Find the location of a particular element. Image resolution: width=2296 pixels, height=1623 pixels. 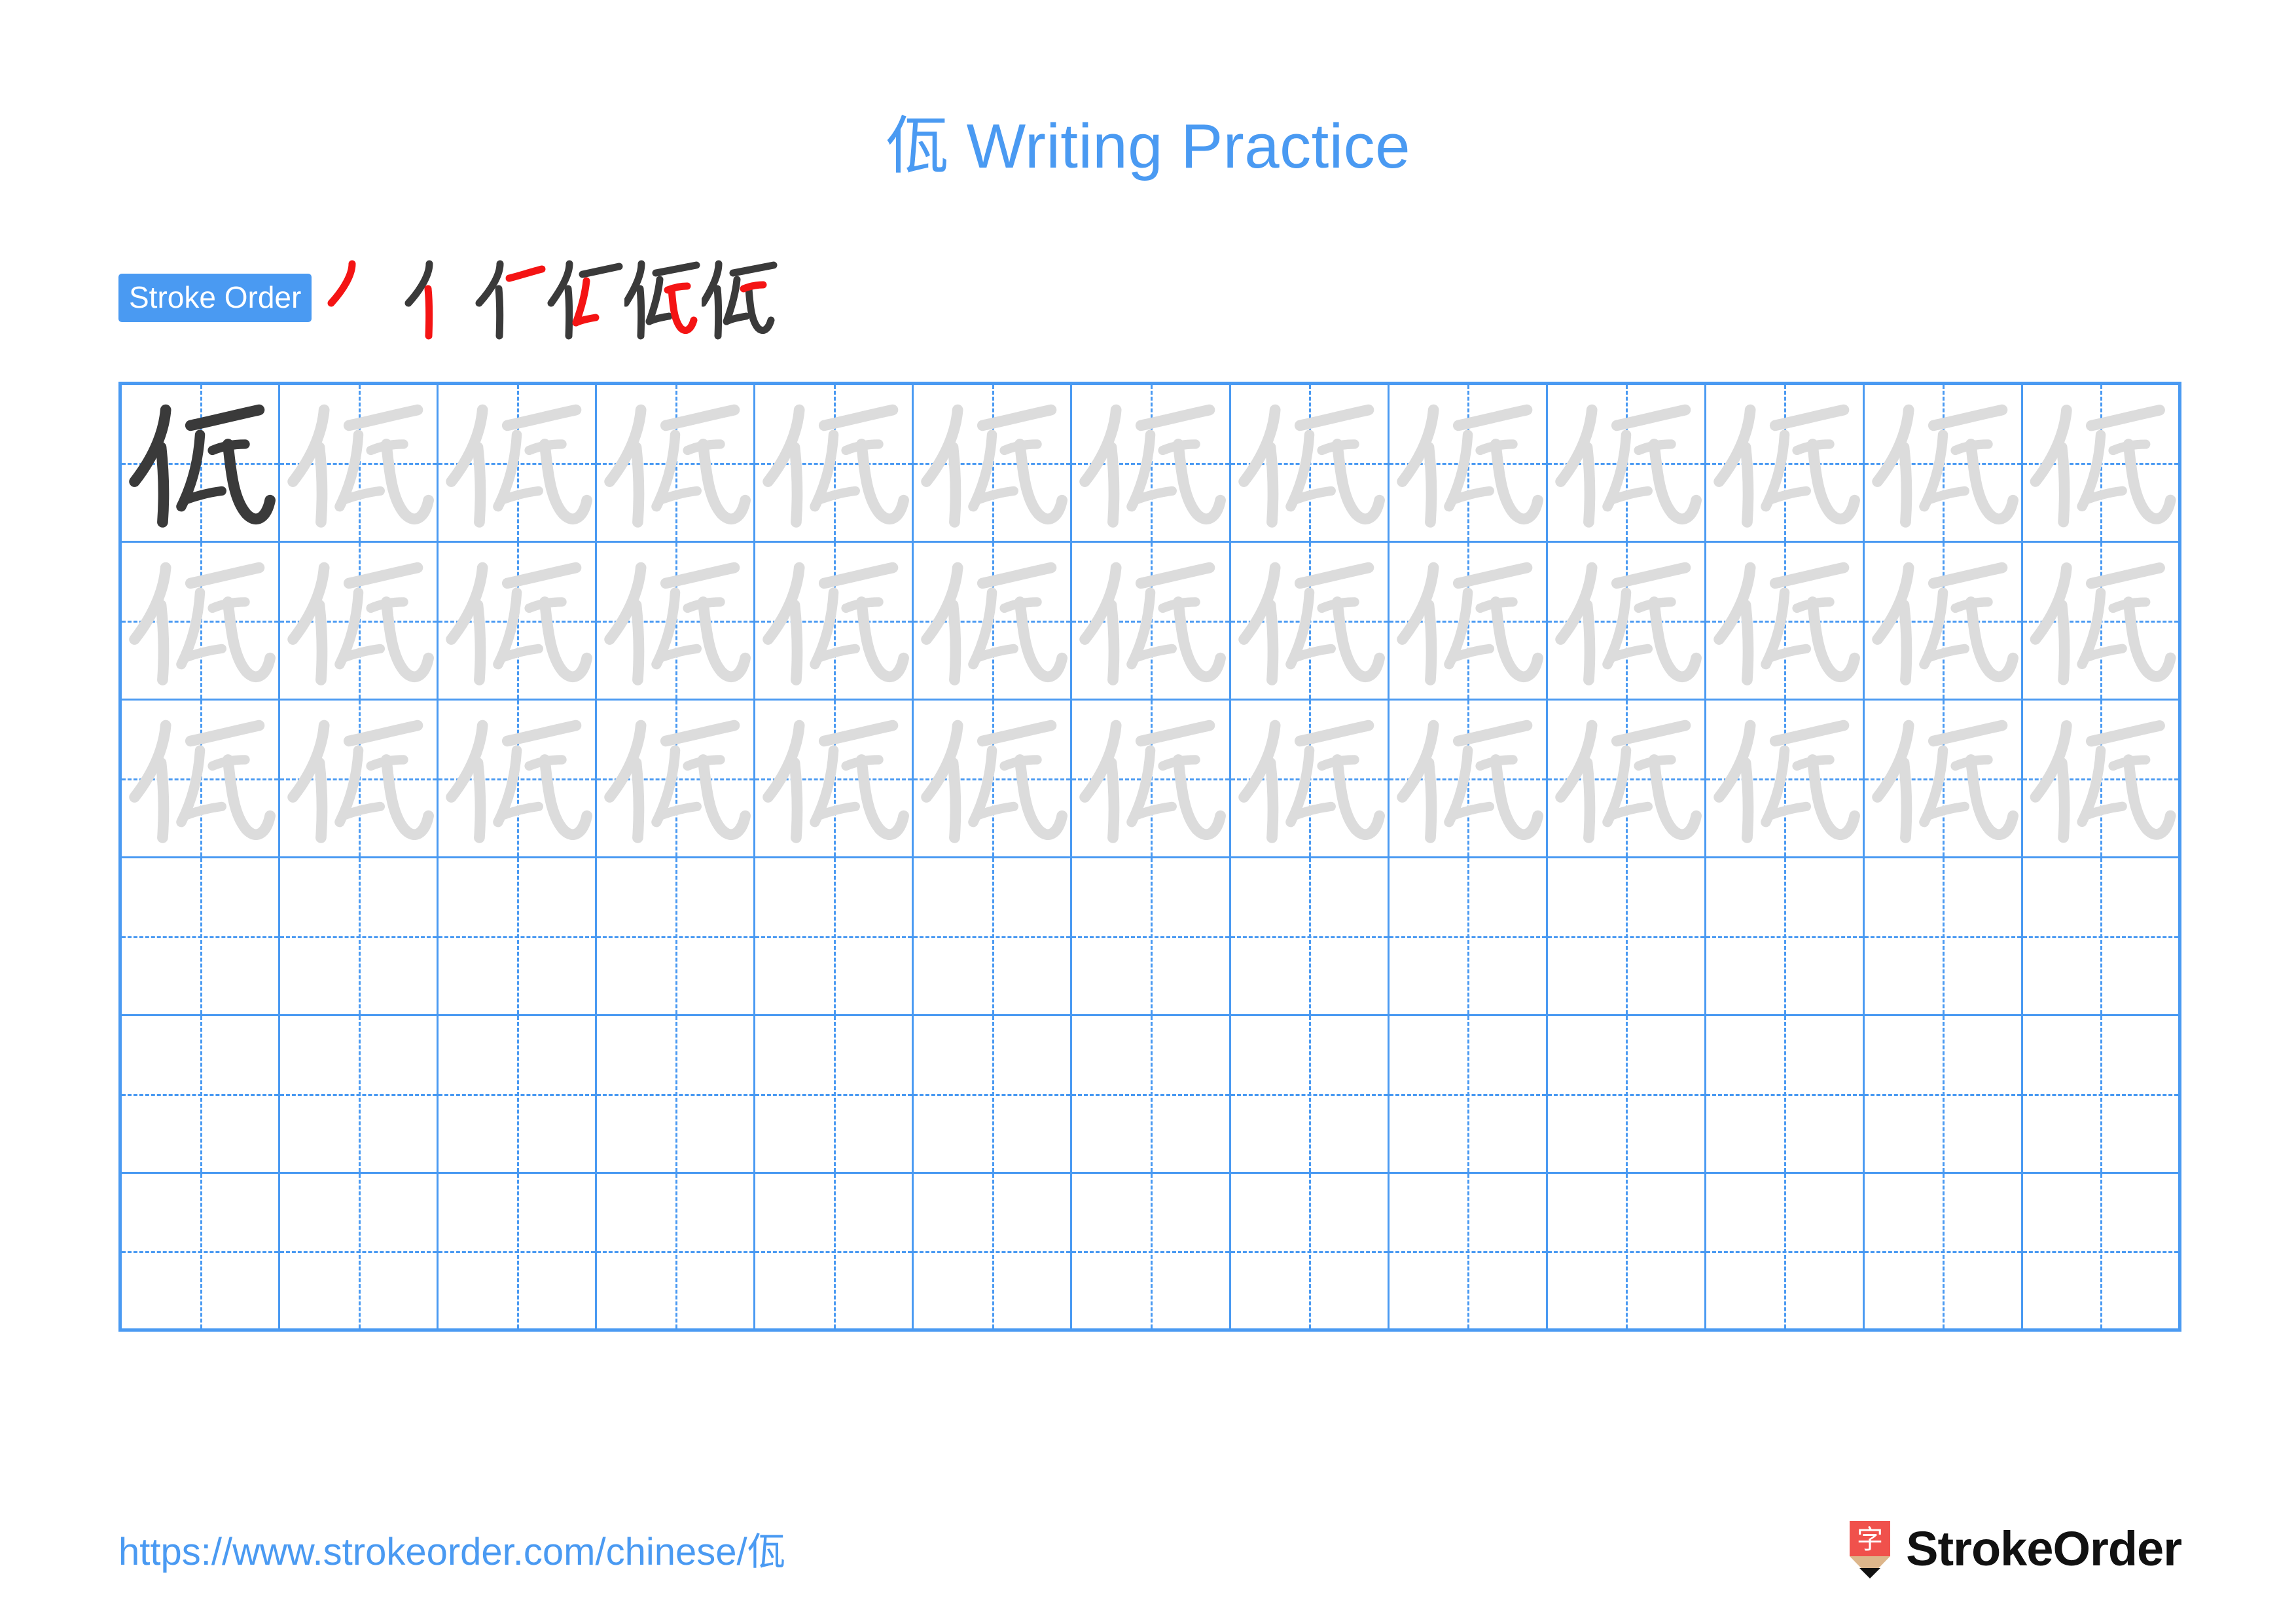

grid-cell-r4-c6 is located at coordinates (993, 937).